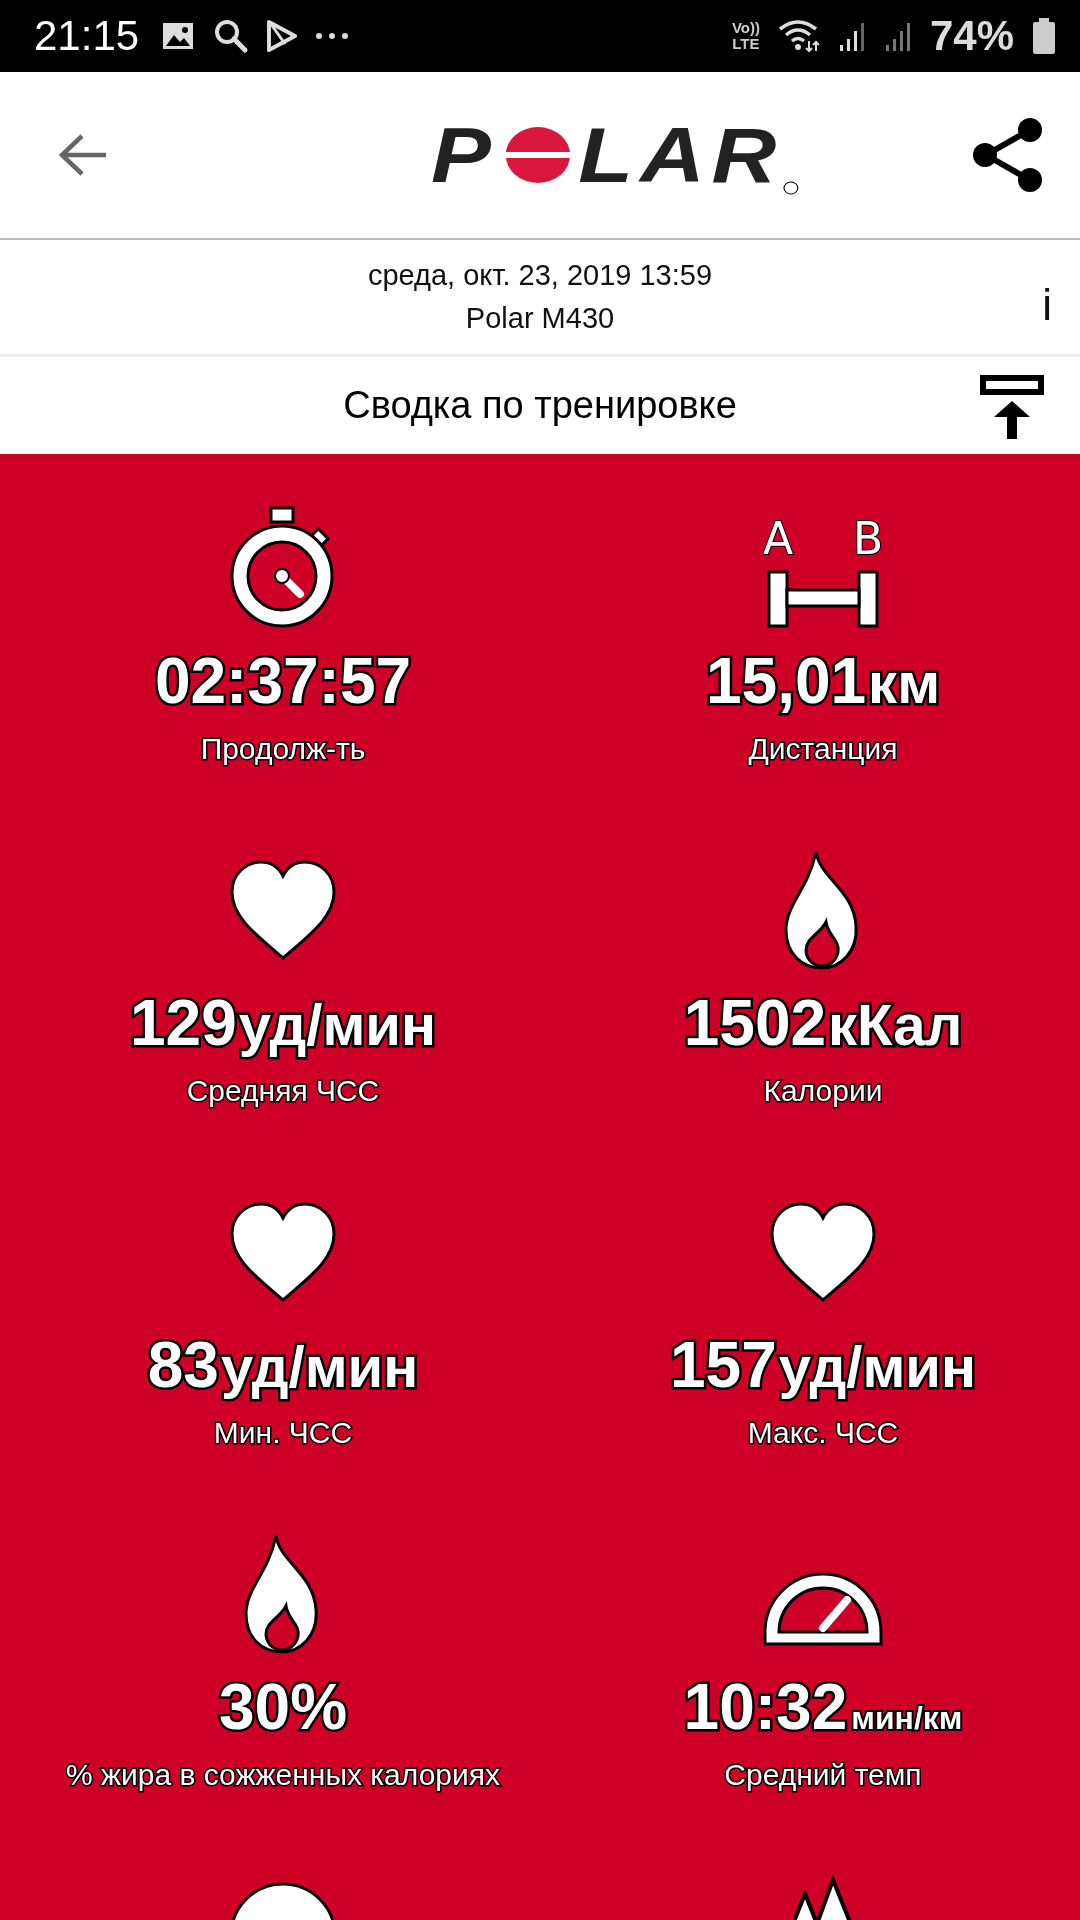 The height and width of the screenshot is (1920, 1080). What do you see at coordinates (282, 1775) in the screenshot?
I see `stat-label: % жира в сожженных калориях` at bounding box center [282, 1775].